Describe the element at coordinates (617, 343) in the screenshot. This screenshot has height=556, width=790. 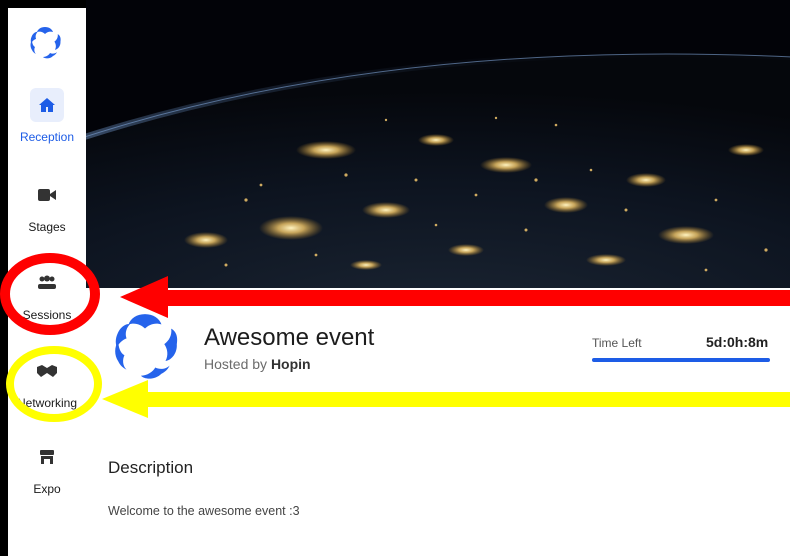
I see `time-left-label: Time Left` at that location.